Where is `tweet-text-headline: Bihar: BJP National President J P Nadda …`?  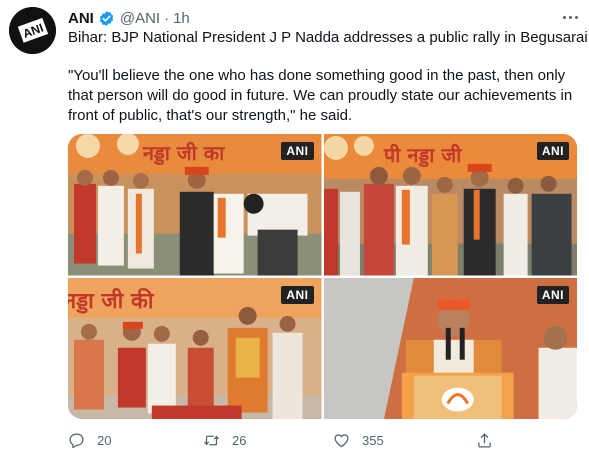 tweet-text-headline: Bihar: BJP National President J P Nadda … is located at coordinates (328, 37).